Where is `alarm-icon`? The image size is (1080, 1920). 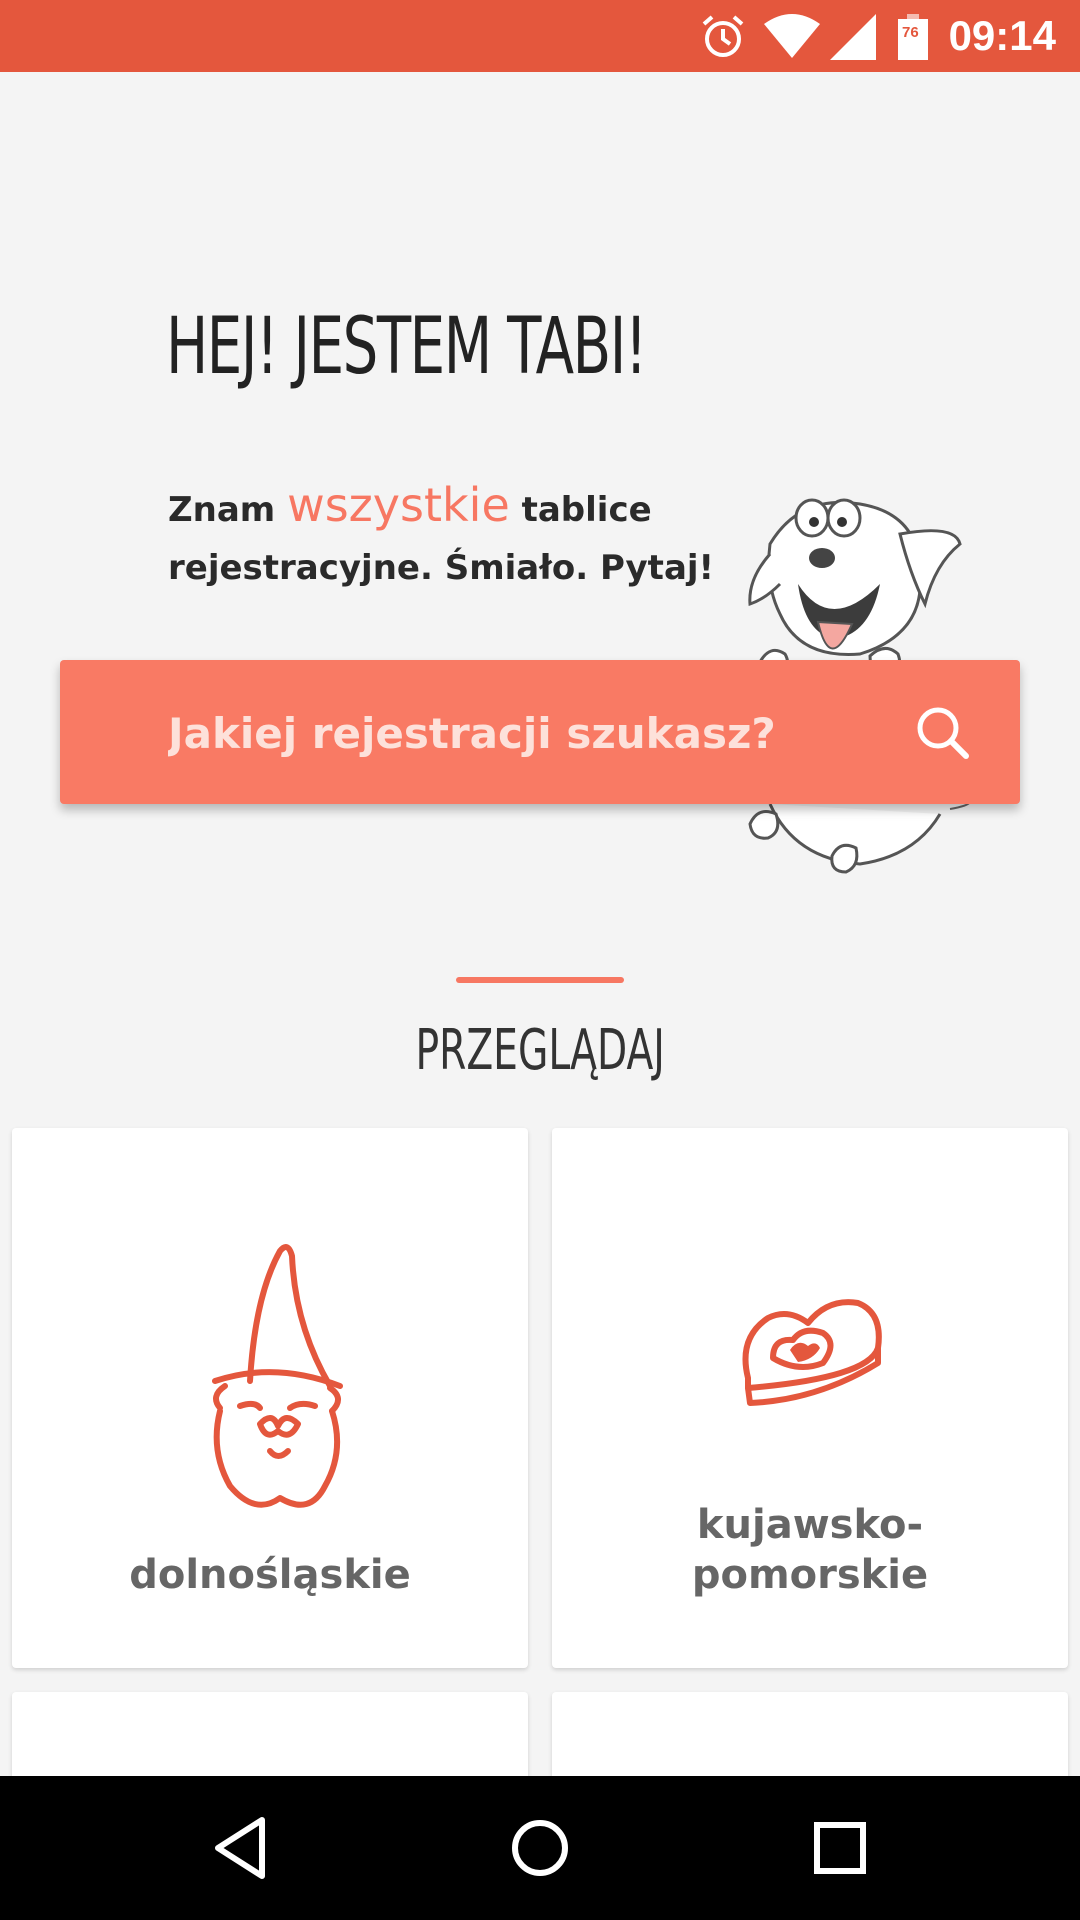
alarm-icon is located at coordinates (723, 36).